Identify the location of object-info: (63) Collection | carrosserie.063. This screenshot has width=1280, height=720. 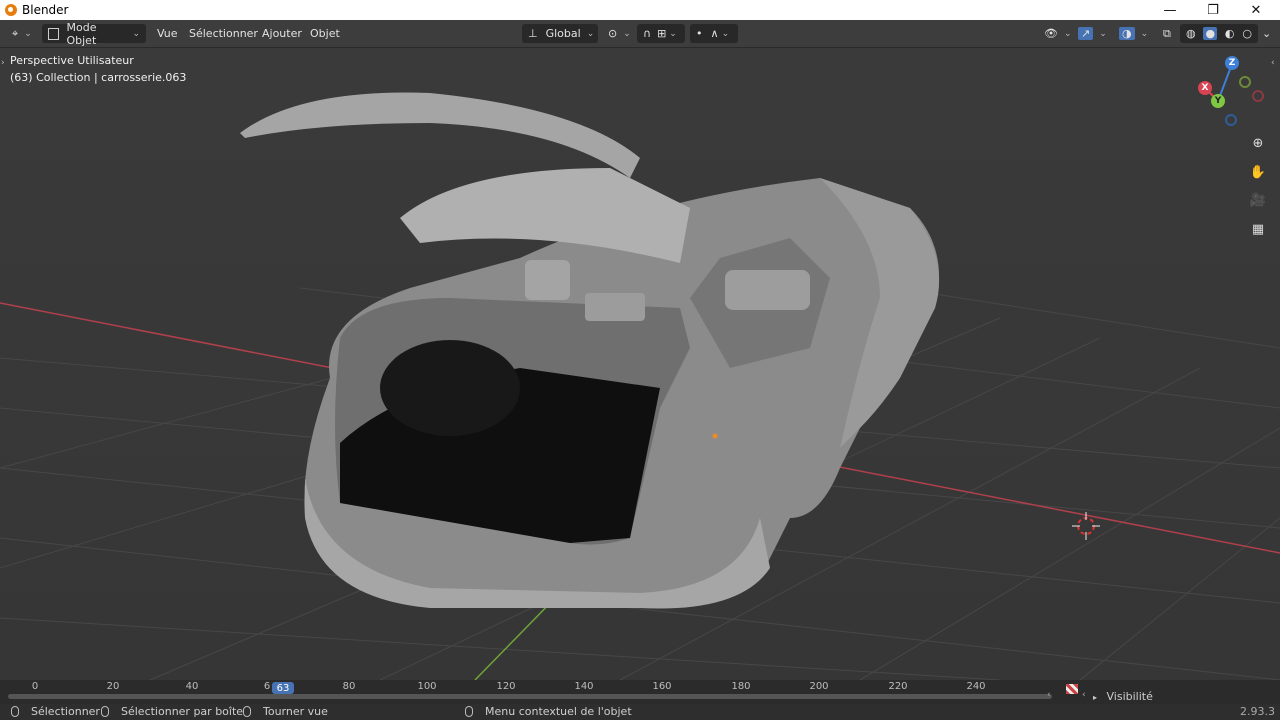
(98, 77).